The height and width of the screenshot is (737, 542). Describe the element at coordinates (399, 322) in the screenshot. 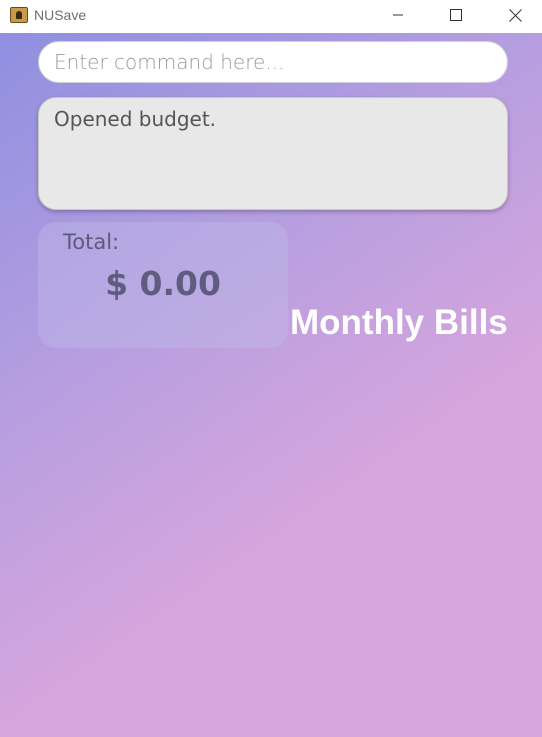

I see `budget-name: Monthly Bills` at that location.